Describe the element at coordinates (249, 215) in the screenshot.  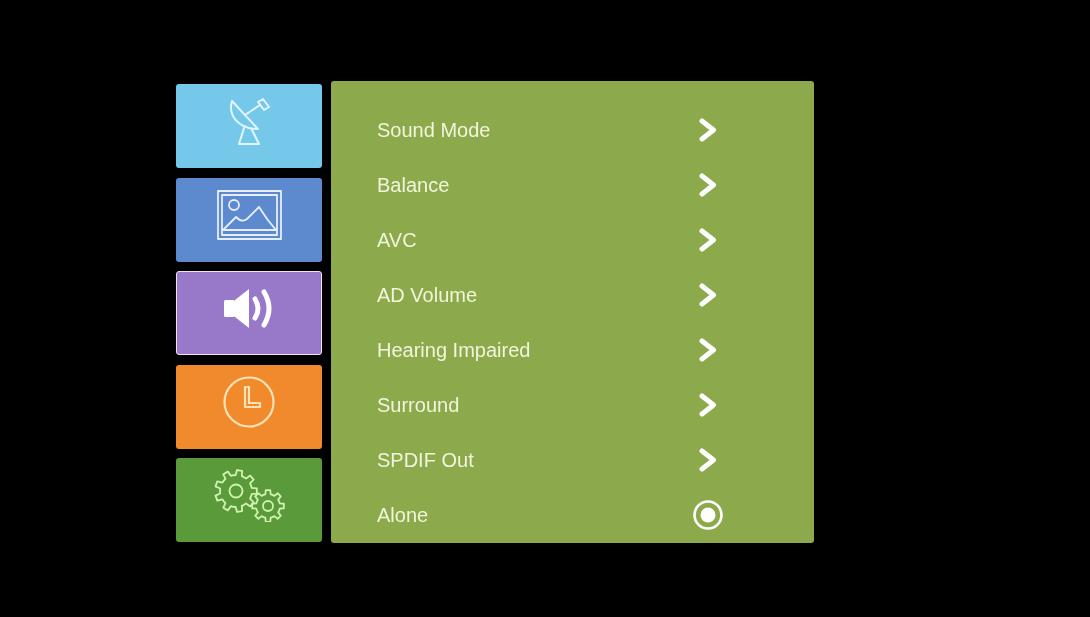
I see `picture-frame-icon` at that location.